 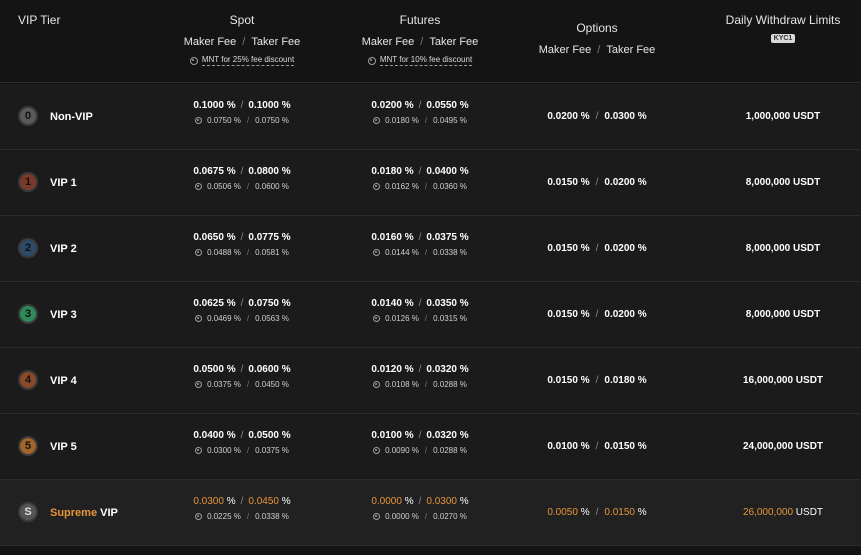 What do you see at coordinates (71, 117) in the screenshot?
I see `vip-tier-name: Non-VIP` at bounding box center [71, 117].